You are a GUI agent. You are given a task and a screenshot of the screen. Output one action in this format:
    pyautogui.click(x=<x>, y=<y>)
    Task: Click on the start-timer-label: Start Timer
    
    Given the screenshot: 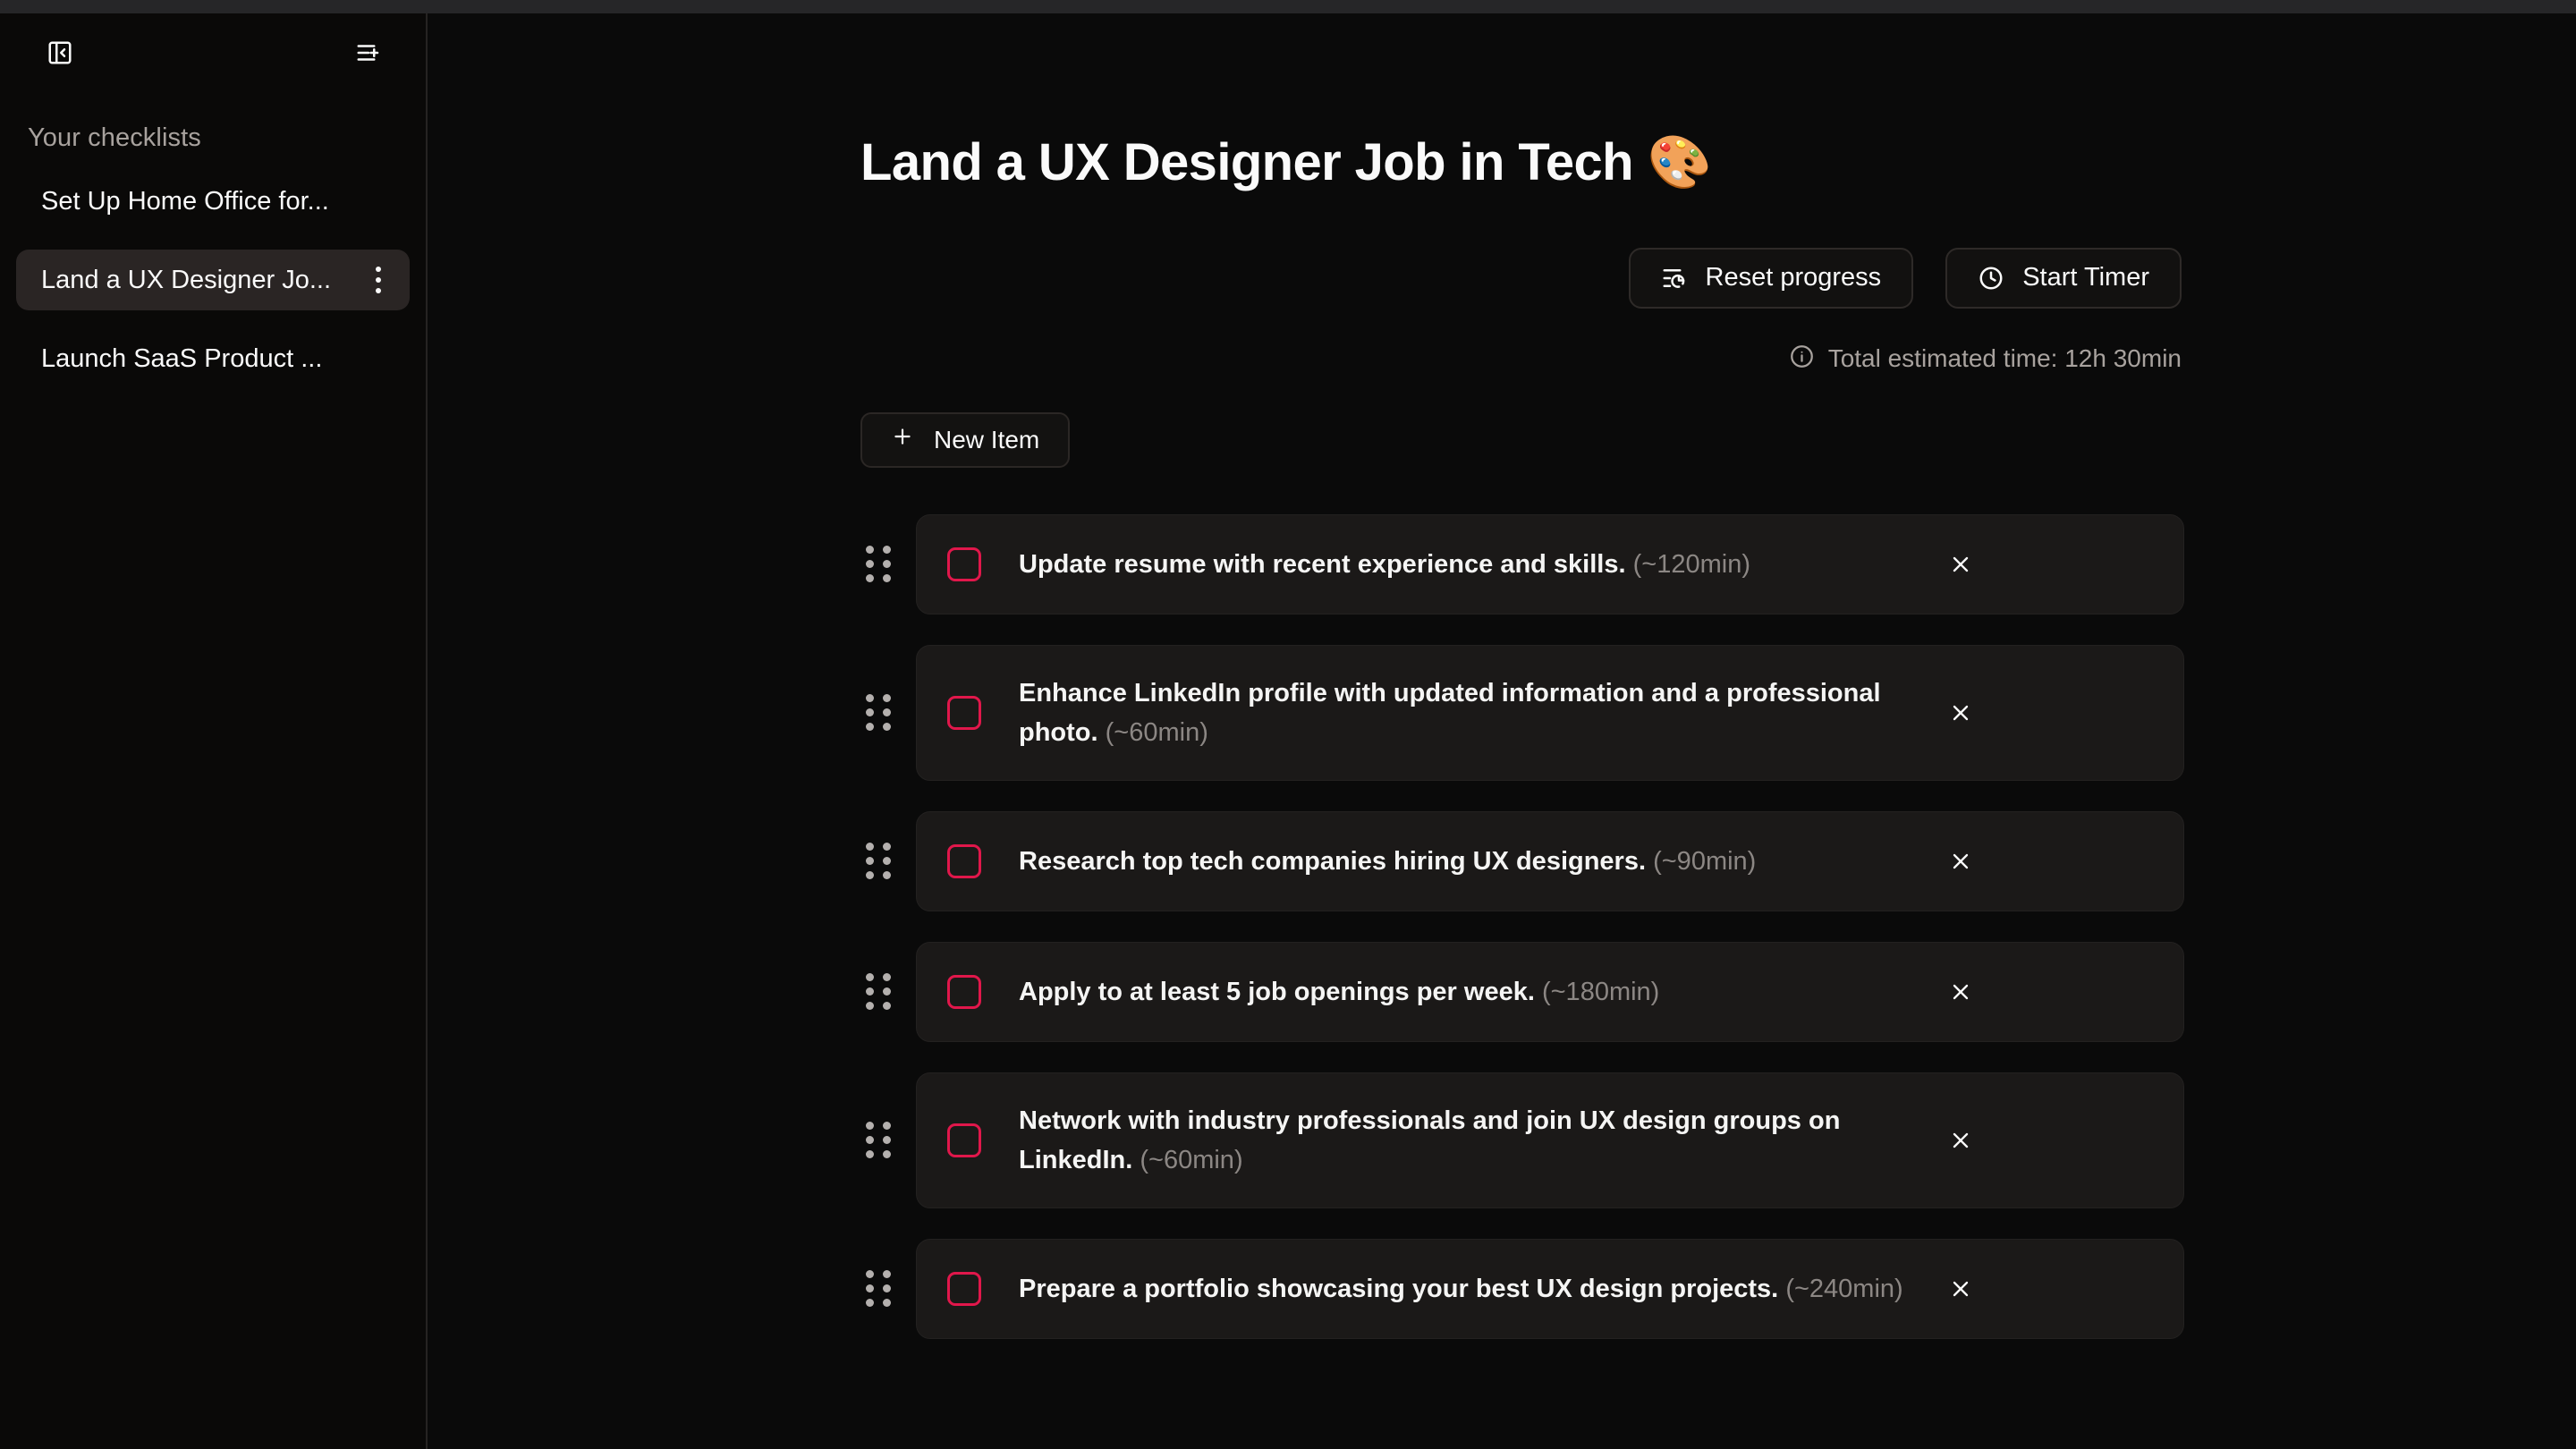 What is the action you would take?
    pyautogui.click(x=2085, y=277)
    